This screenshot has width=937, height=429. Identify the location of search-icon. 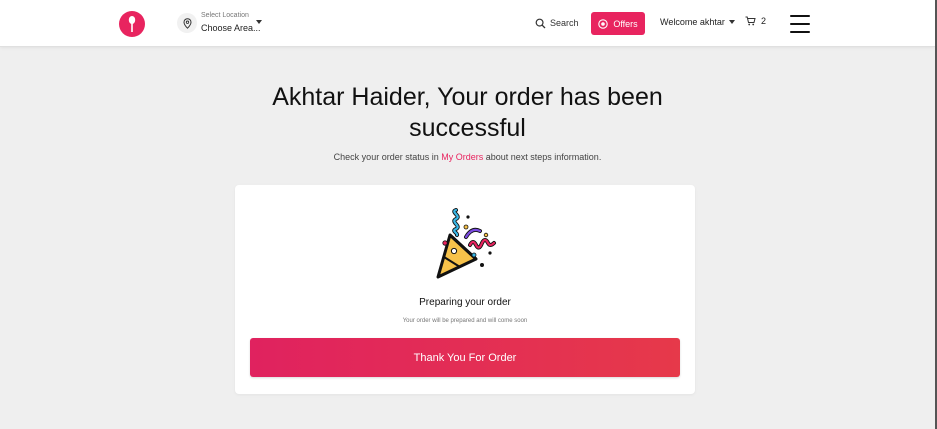
(540, 23).